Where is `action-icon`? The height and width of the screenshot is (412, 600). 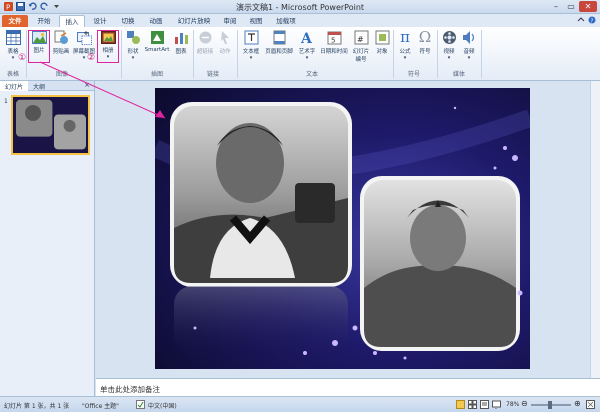 action-icon is located at coordinates (224, 37).